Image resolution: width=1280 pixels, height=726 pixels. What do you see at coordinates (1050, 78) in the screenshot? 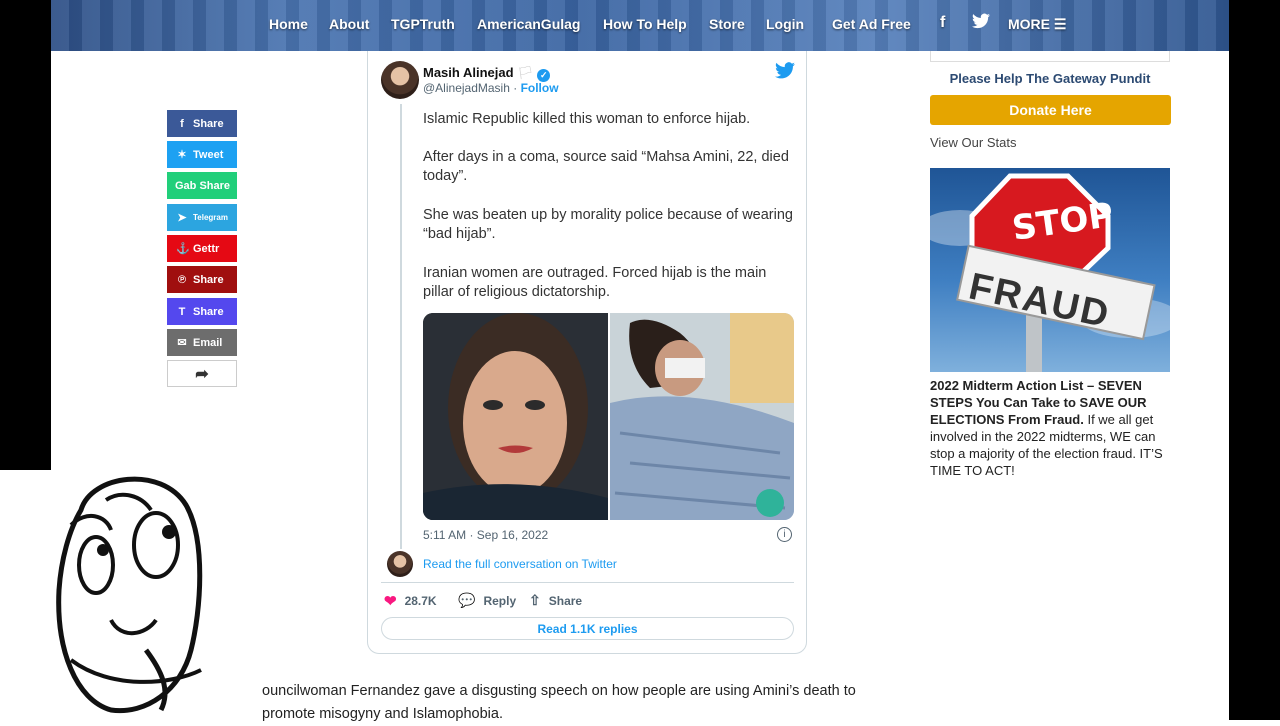
I see `help-text: Please Help The Gateway Pundit` at bounding box center [1050, 78].